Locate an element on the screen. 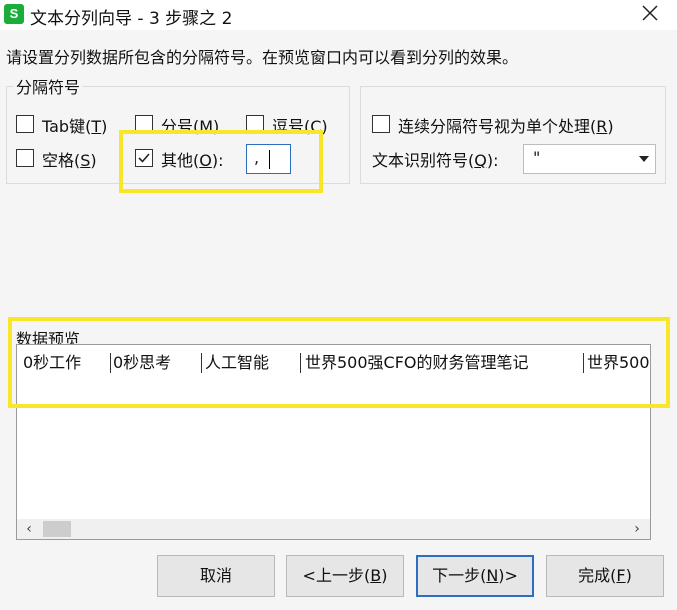  text-qualifier-label-end: ): is located at coordinates (492, 160).